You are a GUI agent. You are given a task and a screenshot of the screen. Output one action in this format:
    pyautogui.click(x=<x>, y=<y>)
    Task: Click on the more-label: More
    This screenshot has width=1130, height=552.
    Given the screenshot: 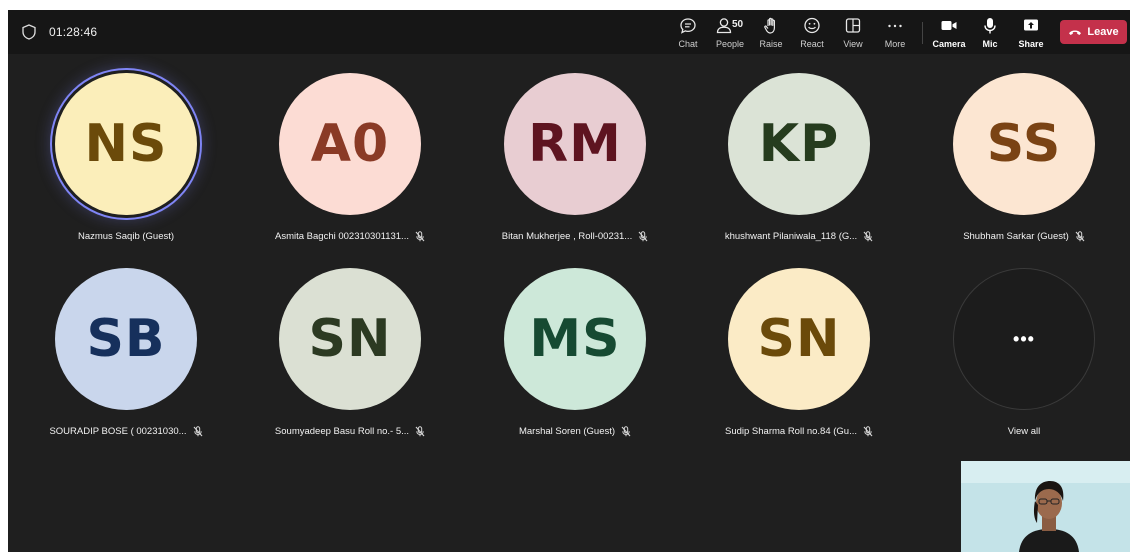 What is the action you would take?
    pyautogui.click(x=895, y=44)
    